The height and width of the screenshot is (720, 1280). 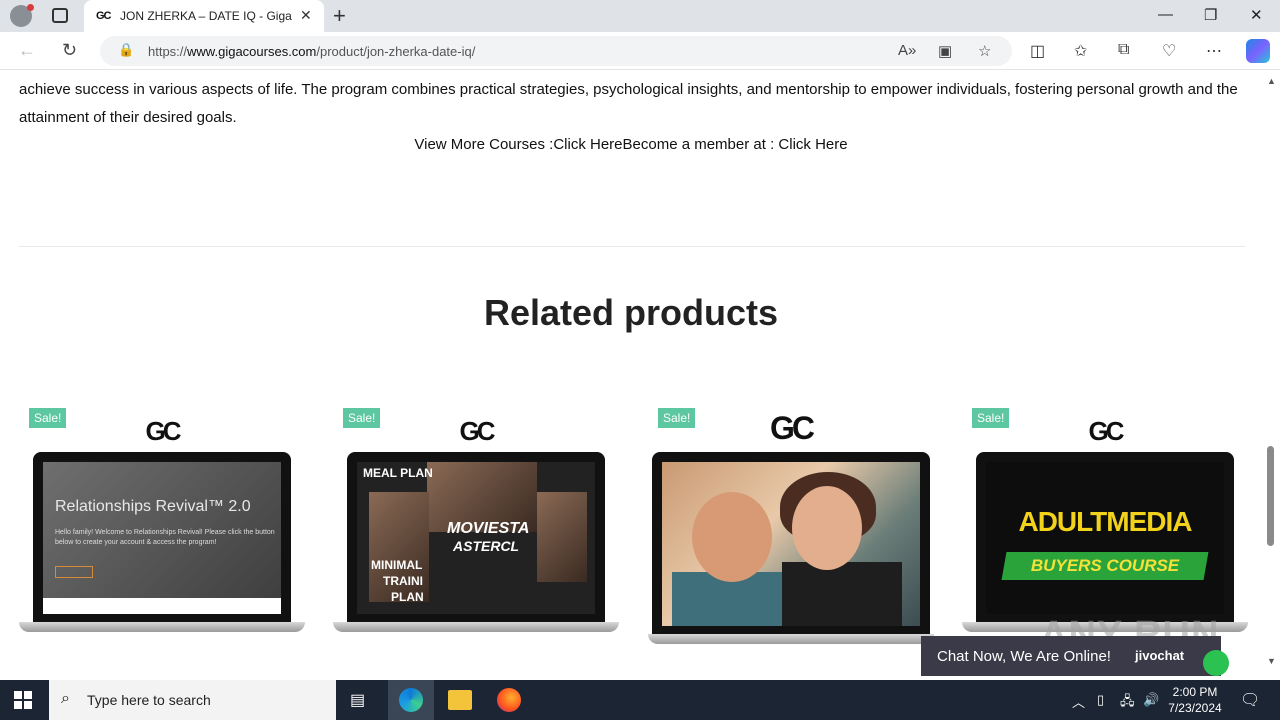 I want to click on chat-label: Chat Now, We Are Online!, so click(x=1024, y=656).